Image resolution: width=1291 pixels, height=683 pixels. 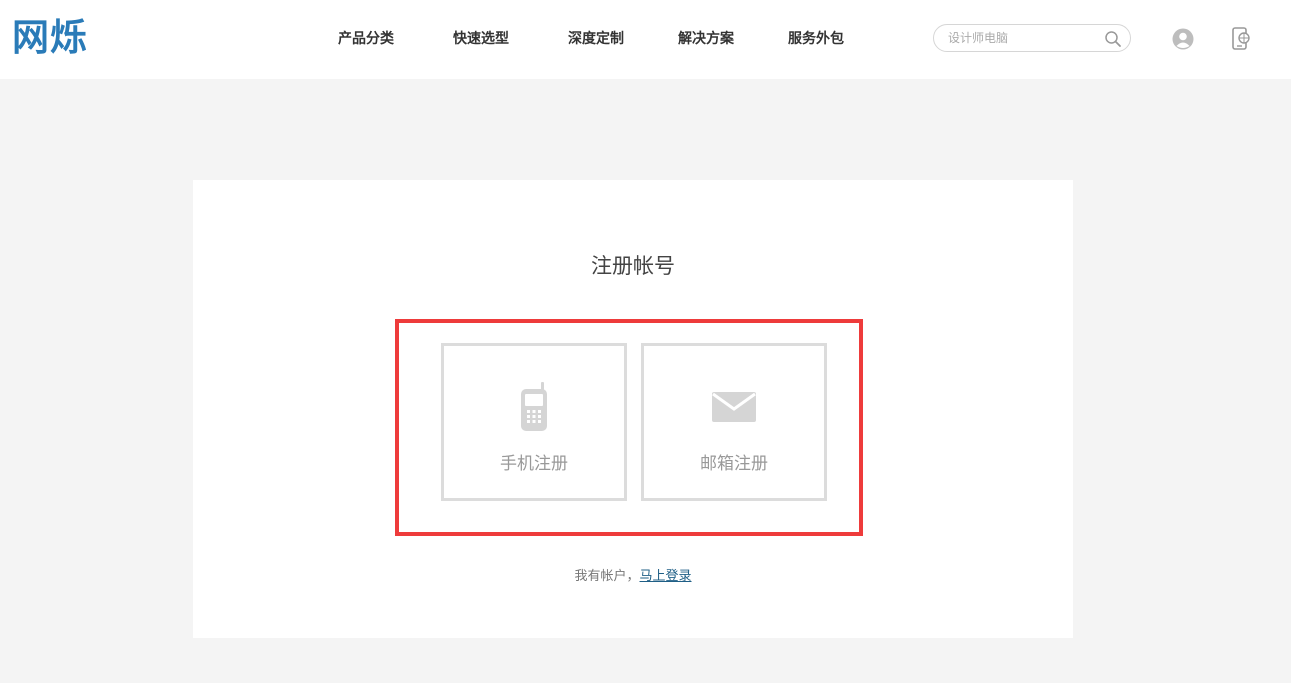 I want to click on email-register-option: 邮箱注册, so click(x=734, y=422).